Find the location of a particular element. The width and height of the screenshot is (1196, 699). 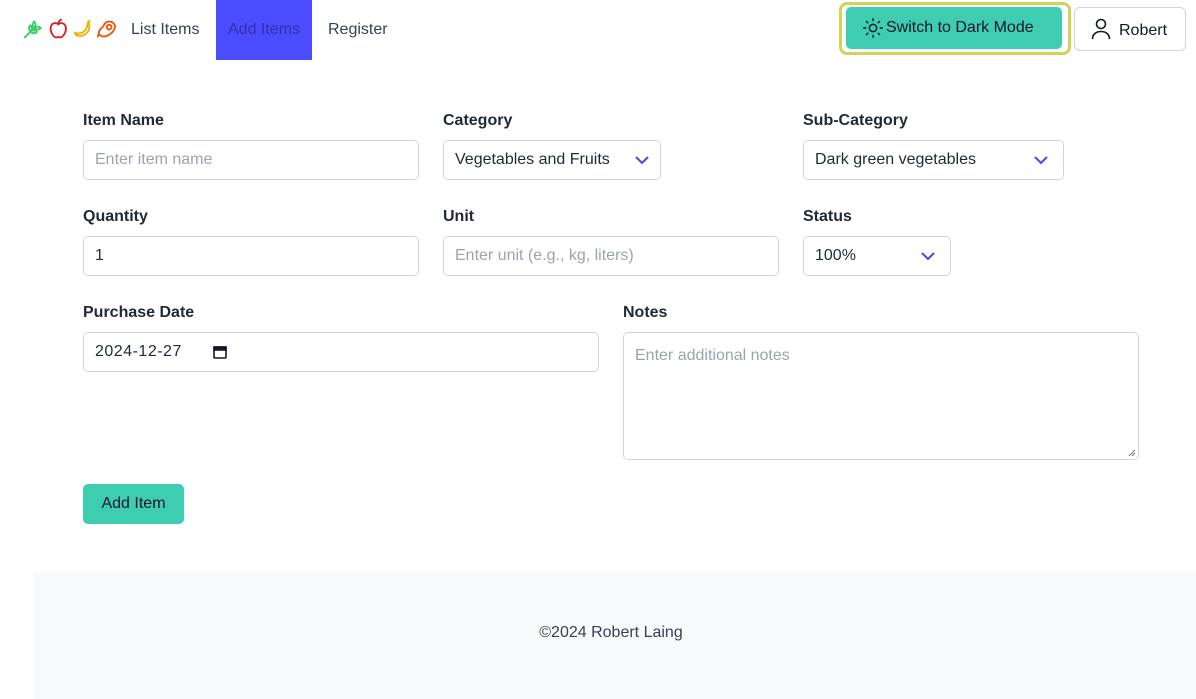

notes-label: Notes is located at coordinates (645, 312).